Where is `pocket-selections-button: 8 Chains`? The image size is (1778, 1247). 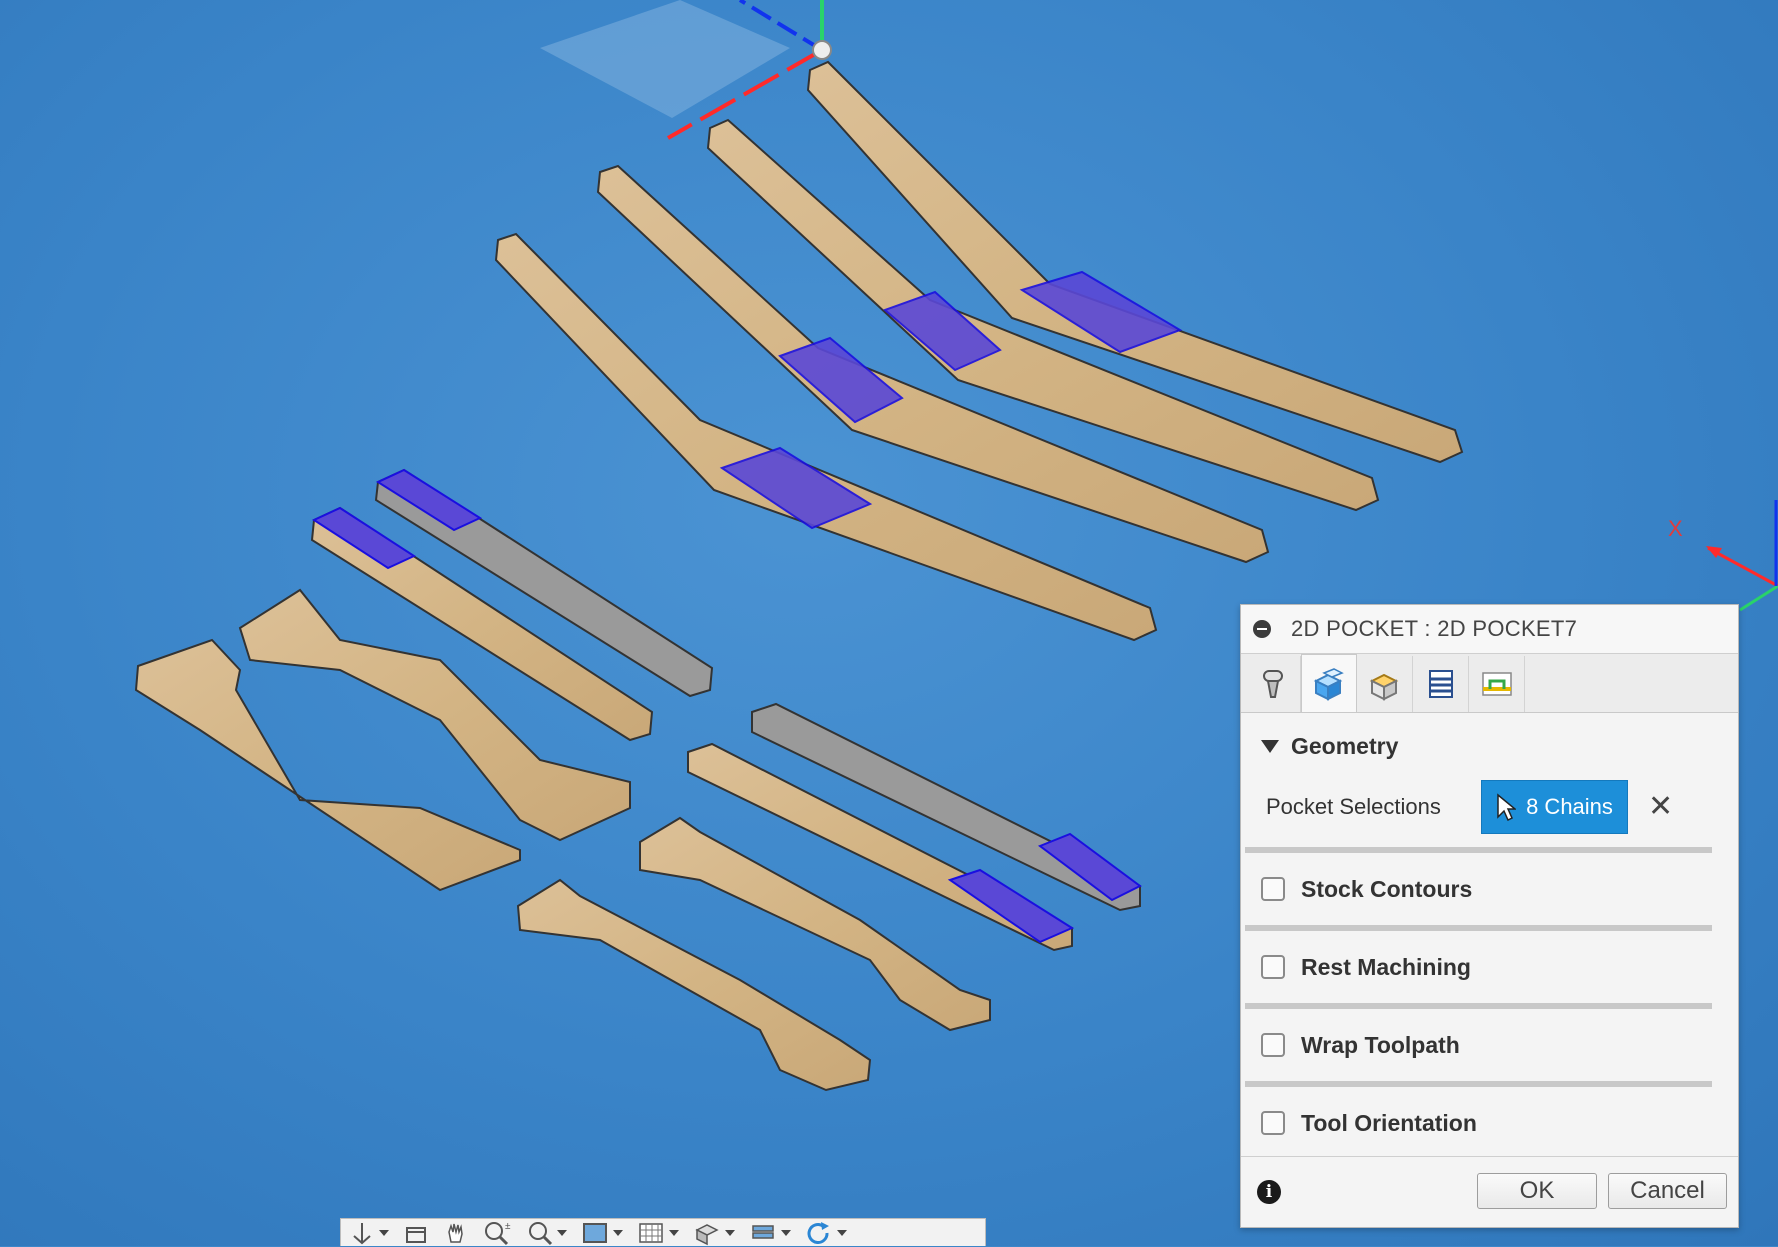 pocket-selections-button: 8 Chains is located at coordinates (1554, 807).